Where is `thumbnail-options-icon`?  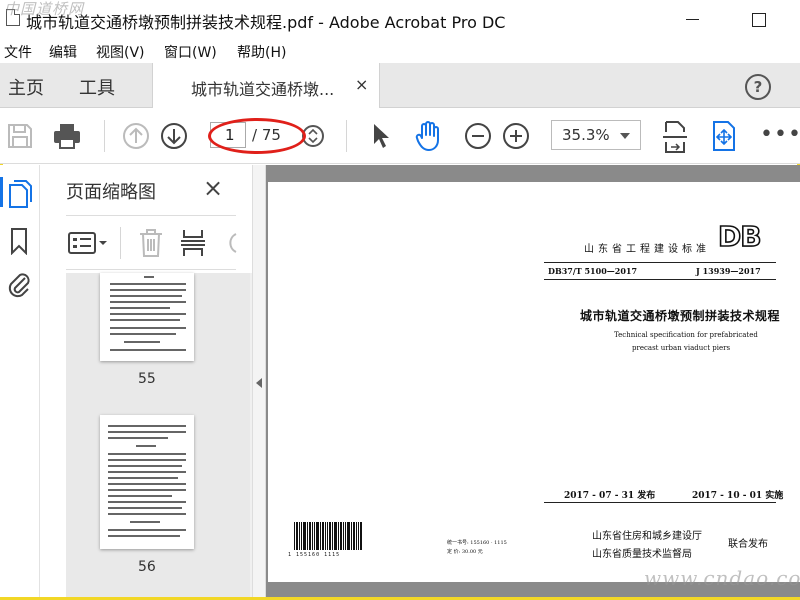
thumbnail-options-icon is located at coordinates (88, 243).